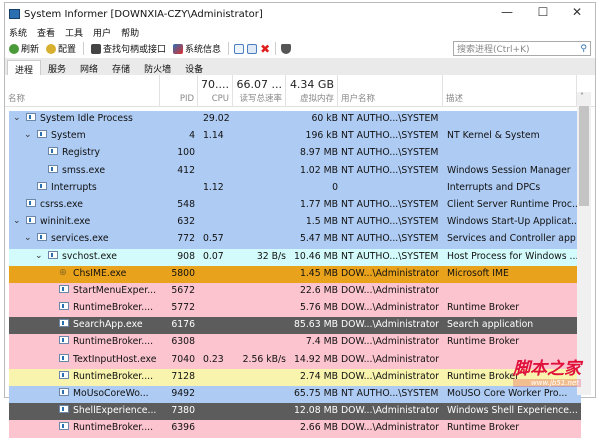 The width and height of the screenshot is (600, 438). Describe the element at coordinates (183, 411) in the screenshot. I see `process-pid: 7380` at that location.